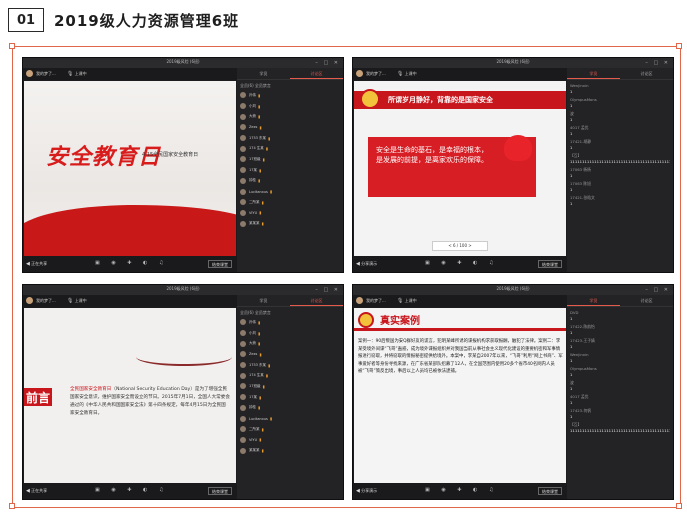 This screenshot has width=687, height=518. What do you see at coordinates (252, 105) in the screenshot?
I see `member-name: 小刘` at bounding box center [252, 105].